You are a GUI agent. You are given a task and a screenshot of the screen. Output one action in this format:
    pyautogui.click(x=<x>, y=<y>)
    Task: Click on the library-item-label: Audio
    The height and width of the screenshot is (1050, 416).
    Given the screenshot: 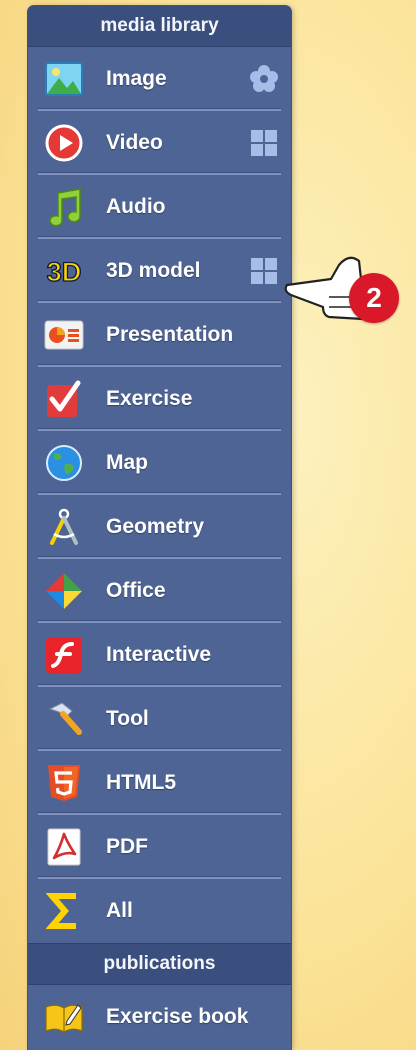 What is the action you would take?
    pyautogui.click(x=136, y=206)
    